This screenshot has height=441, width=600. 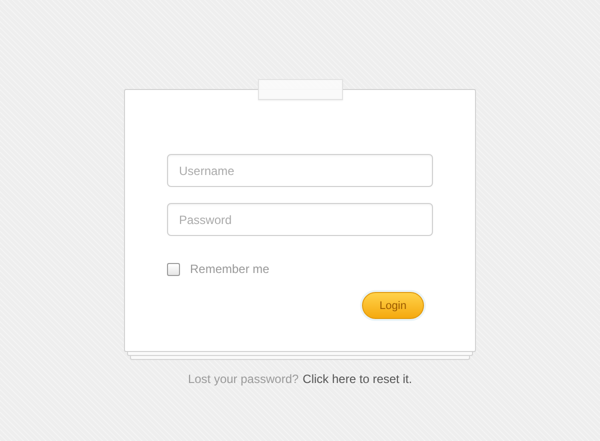 What do you see at coordinates (173, 269) in the screenshot?
I see `remember-checkbox` at bounding box center [173, 269].